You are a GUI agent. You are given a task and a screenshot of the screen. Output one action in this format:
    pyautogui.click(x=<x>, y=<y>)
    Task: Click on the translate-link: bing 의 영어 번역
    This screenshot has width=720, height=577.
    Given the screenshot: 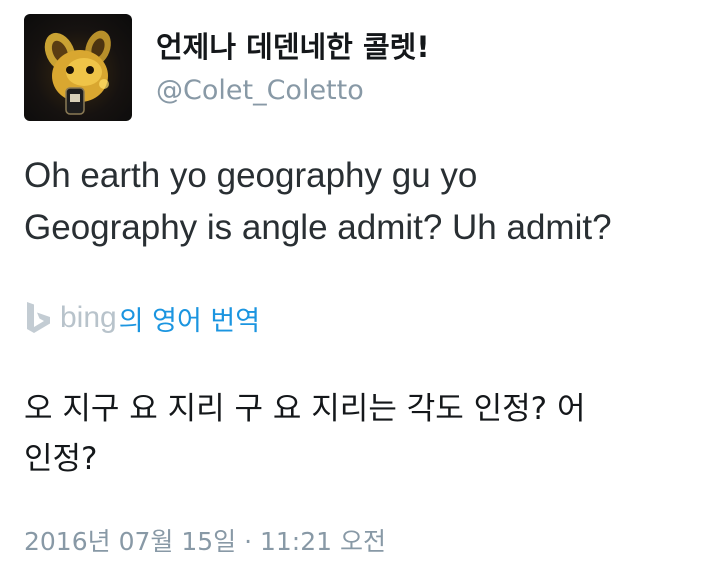 What is the action you would take?
    pyautogui.click(x=142, y=318)
    